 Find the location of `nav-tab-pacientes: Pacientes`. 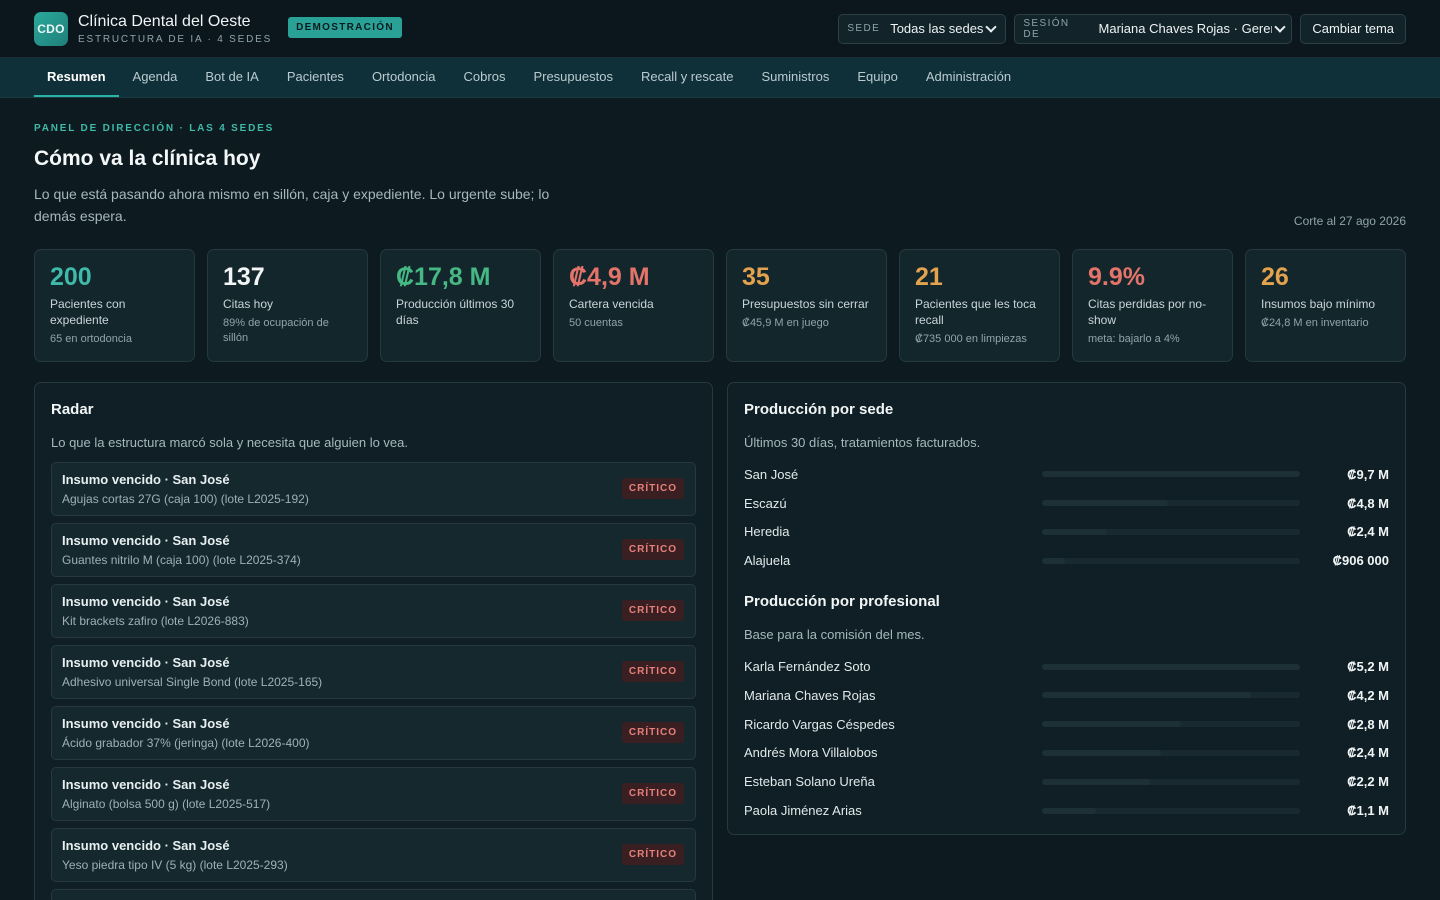

nav-tab-pacientes: Pacientes is located at coordinates (315, 77).